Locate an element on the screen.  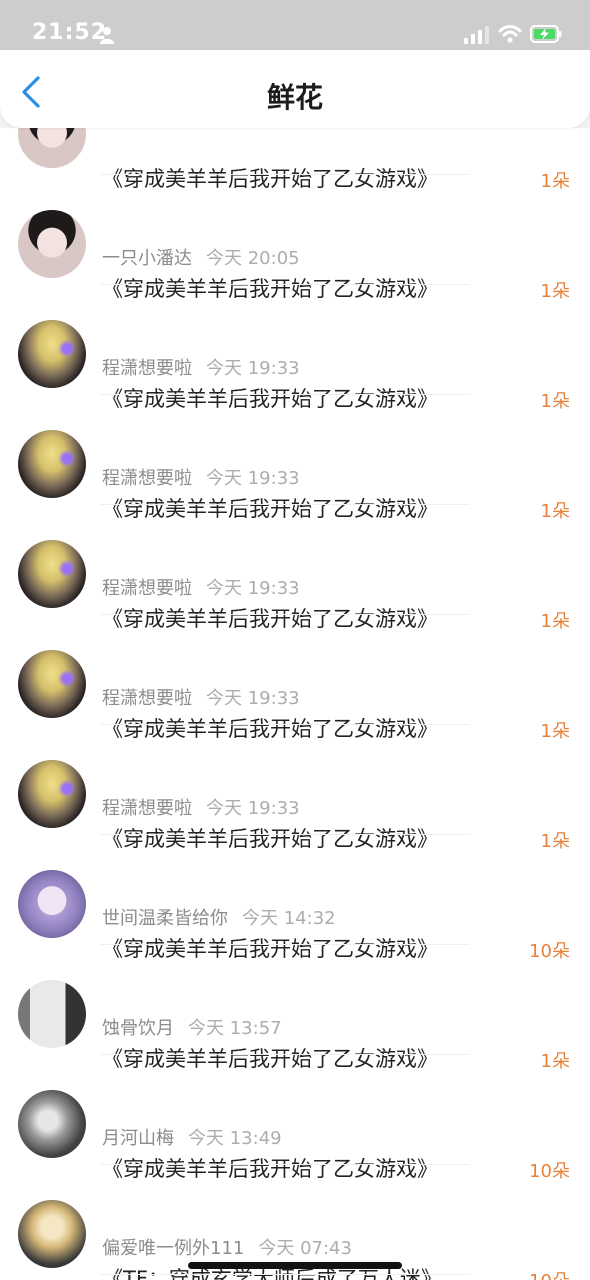
name-line: 世间温柔皆给你 今天 14:32 is located at coordinates (219, 919).